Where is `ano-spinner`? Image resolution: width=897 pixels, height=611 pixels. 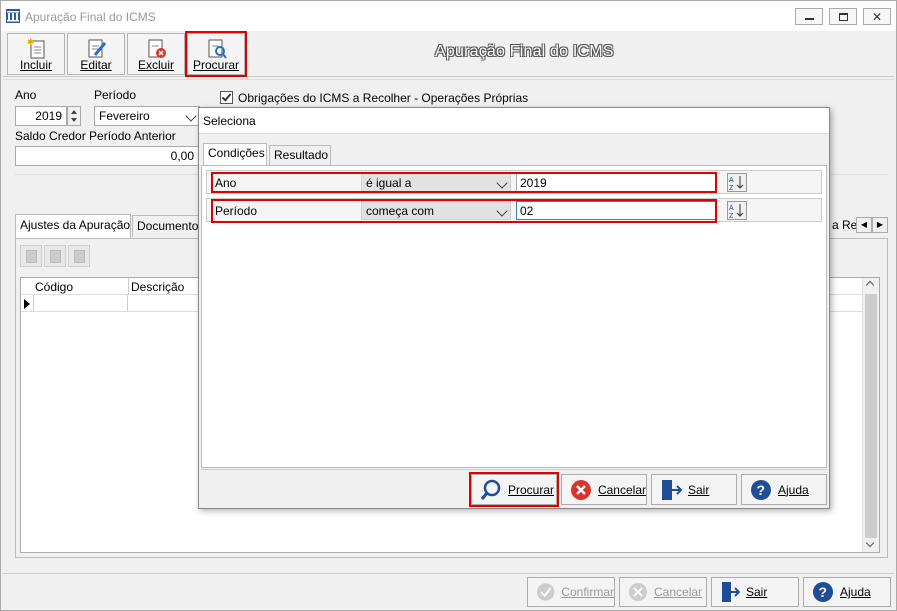
ano-spinner is located at coordinates (74, 116).